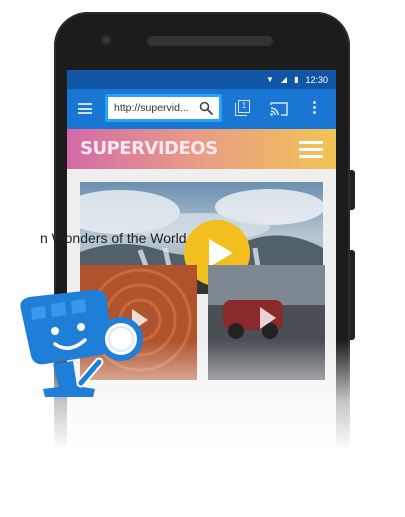  I want to click on site-header: SUPERVIDEOS, so click(201, 149).